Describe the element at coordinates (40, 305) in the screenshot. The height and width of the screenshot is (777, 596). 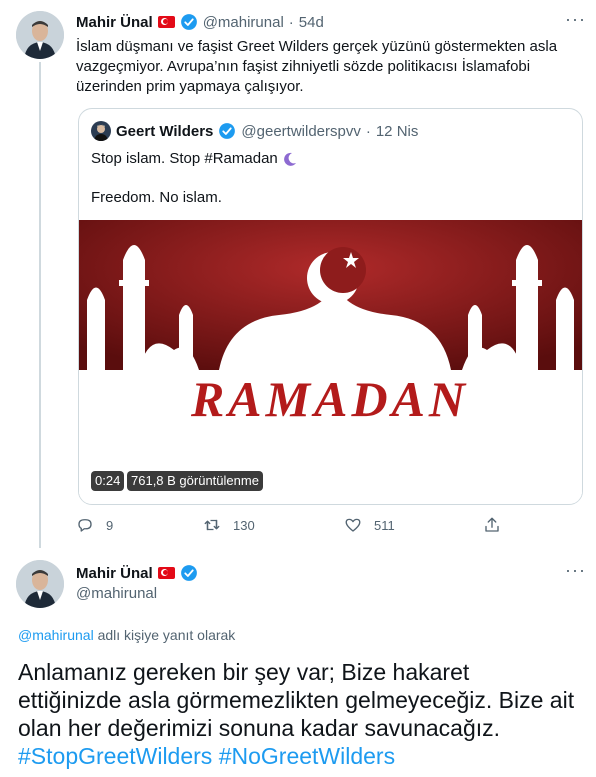
I see `thread-line` at that location.